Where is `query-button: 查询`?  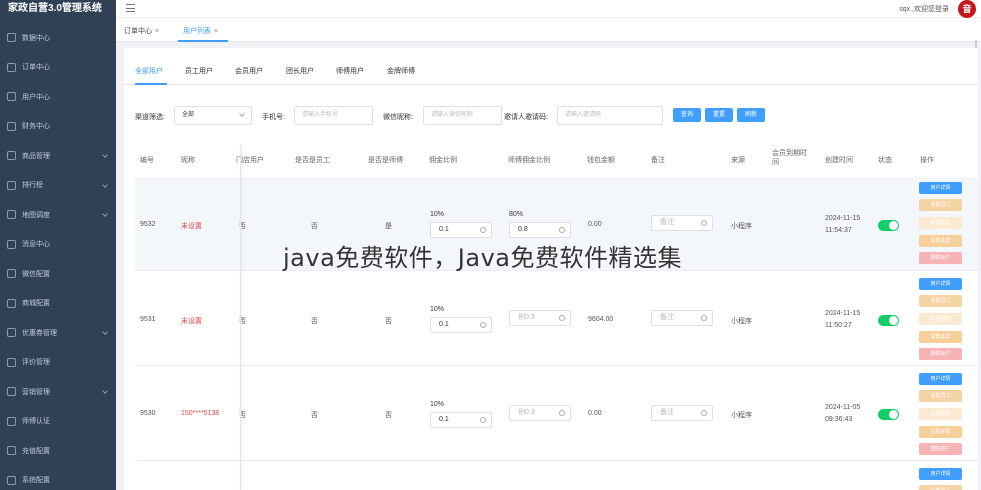 query-button: 查询 is located at coordinates (687, 115).